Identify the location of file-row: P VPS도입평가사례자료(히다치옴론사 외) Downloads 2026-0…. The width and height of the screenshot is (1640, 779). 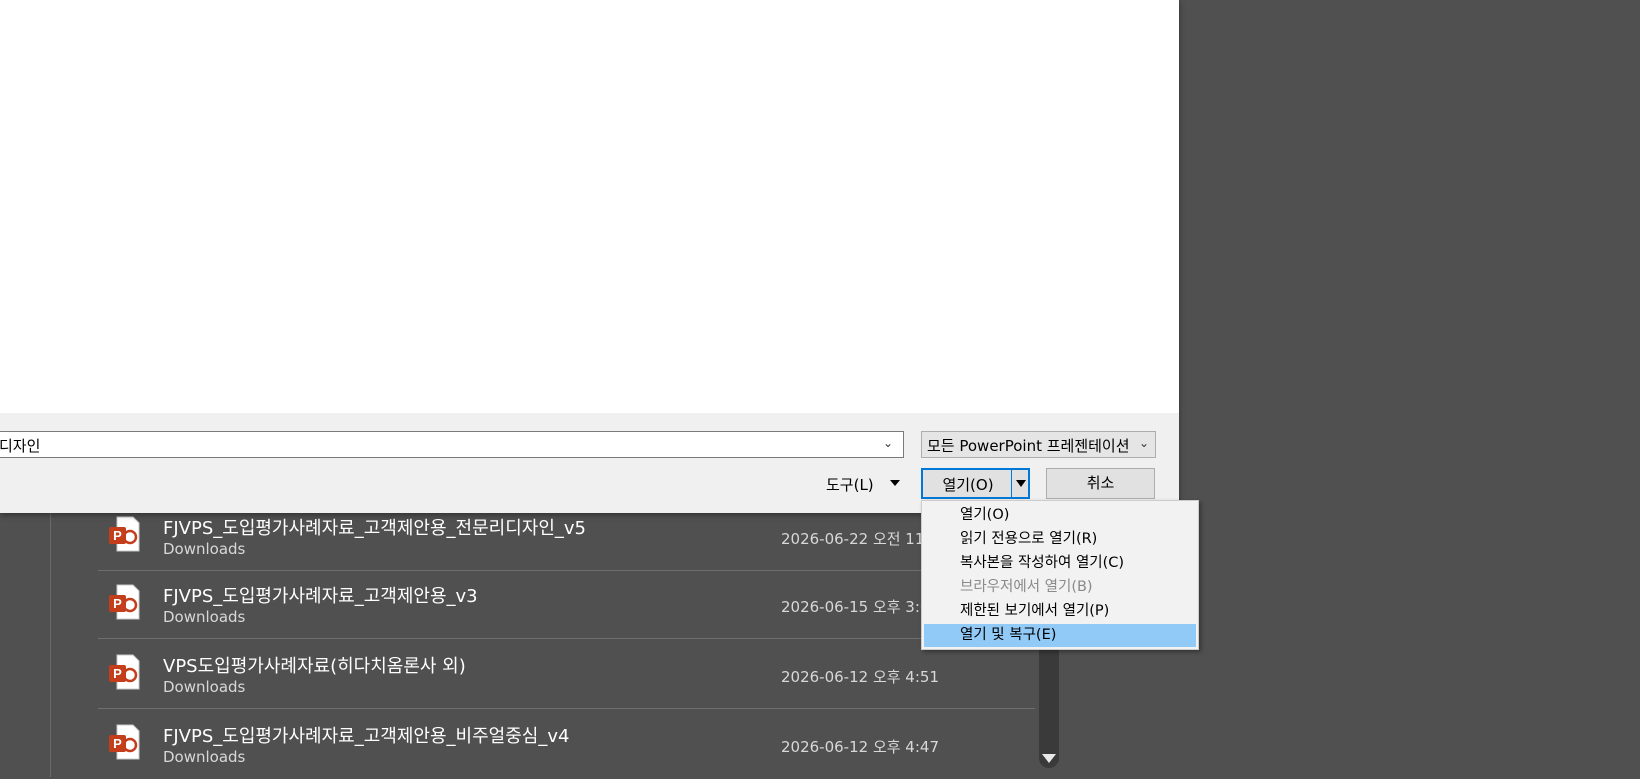
(566, 675).